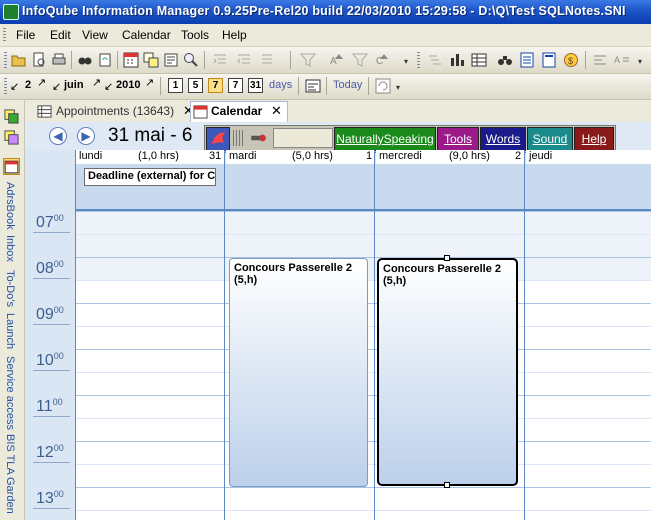 Image resolution: width=651 pixels, height=520 pixels. Describe the element at coordinates (347, 85) in the screenshot. I see `today-button: Today` at that location.